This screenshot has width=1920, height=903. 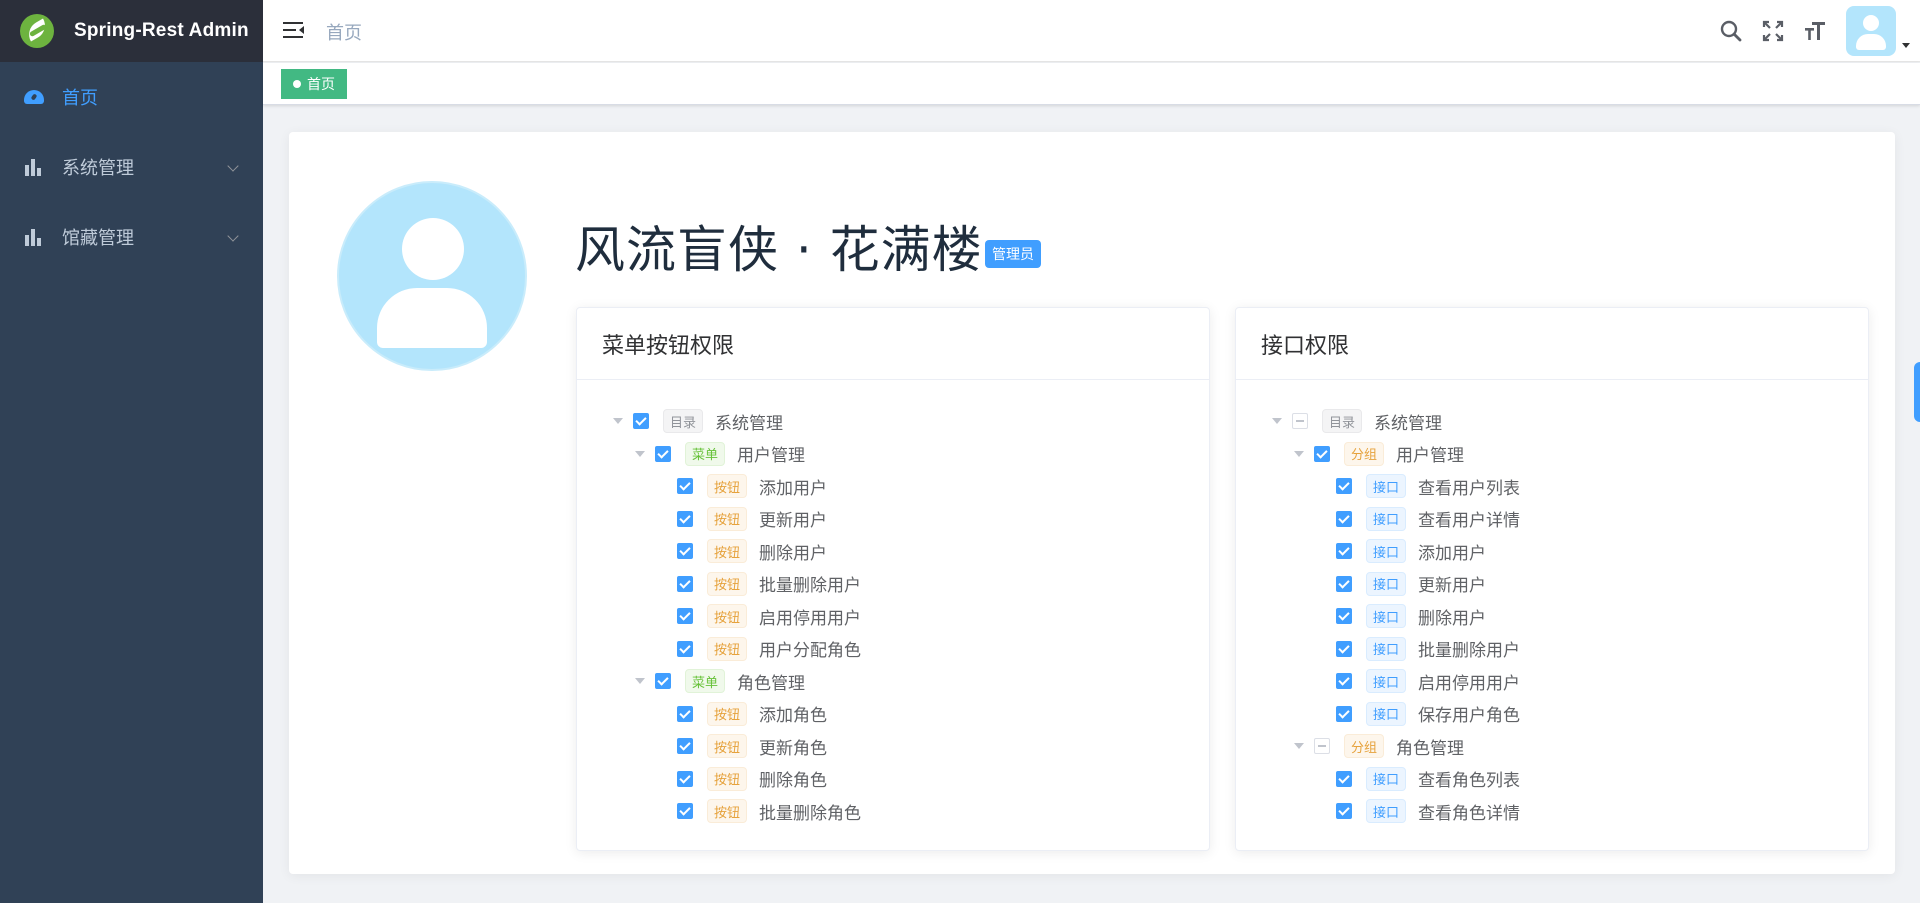 I want to click on hamburger-toggle-icon, so click(x=294, y=30).